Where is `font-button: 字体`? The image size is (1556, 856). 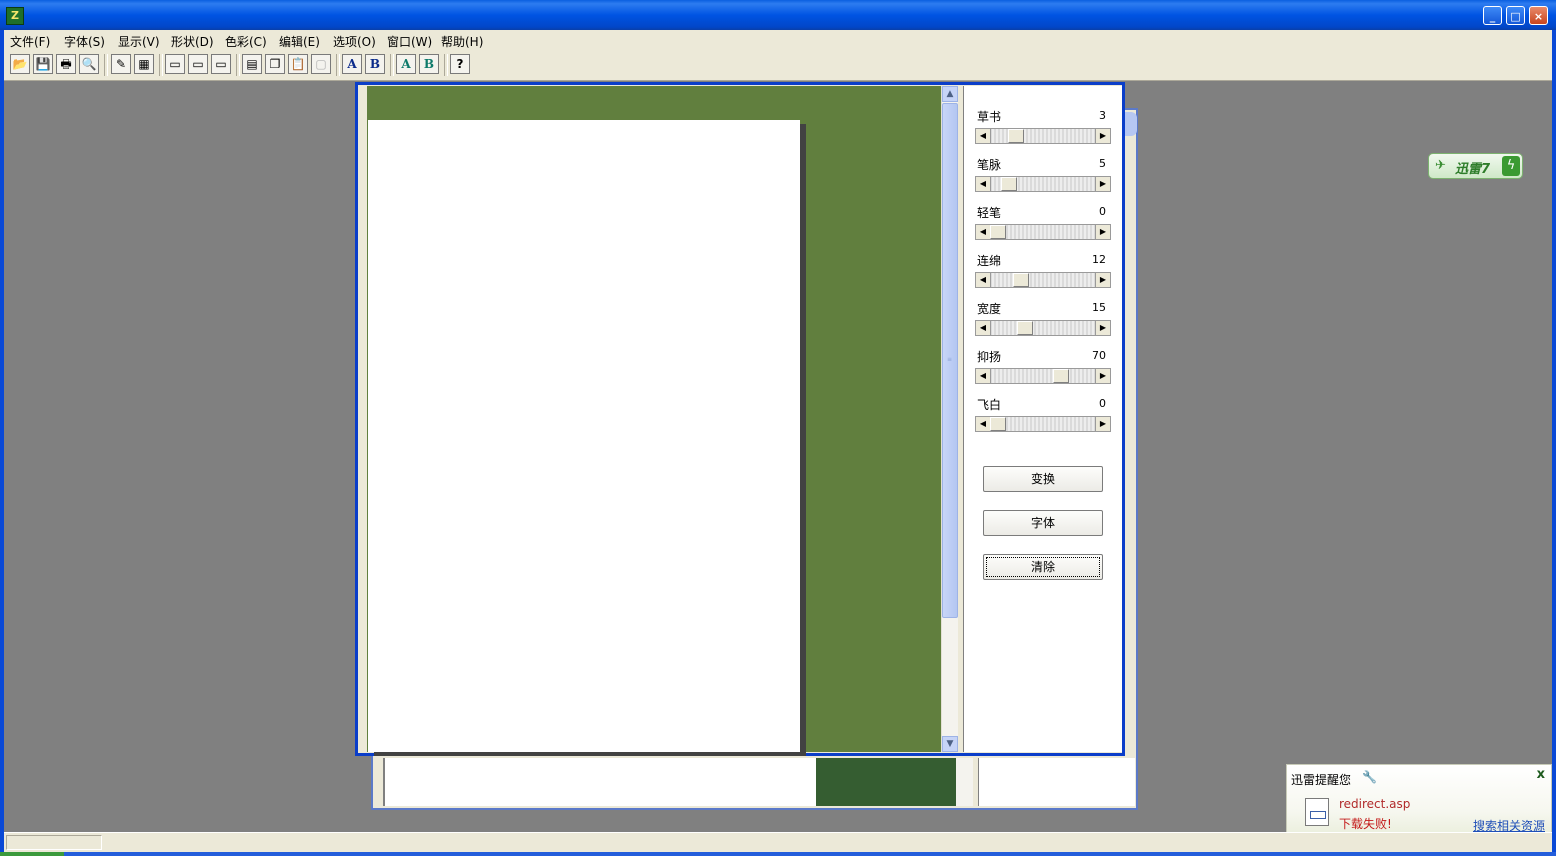
font-button: 字体 is located at coordinates (1043, 523).